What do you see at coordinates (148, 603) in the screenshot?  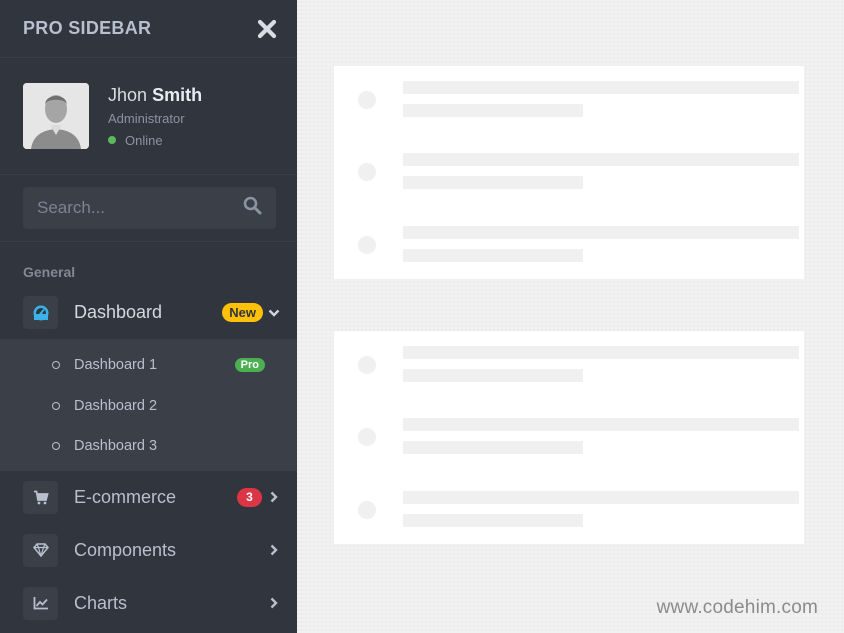 I see `menu-item-charts: Charts` at bounding box center [148, 603].